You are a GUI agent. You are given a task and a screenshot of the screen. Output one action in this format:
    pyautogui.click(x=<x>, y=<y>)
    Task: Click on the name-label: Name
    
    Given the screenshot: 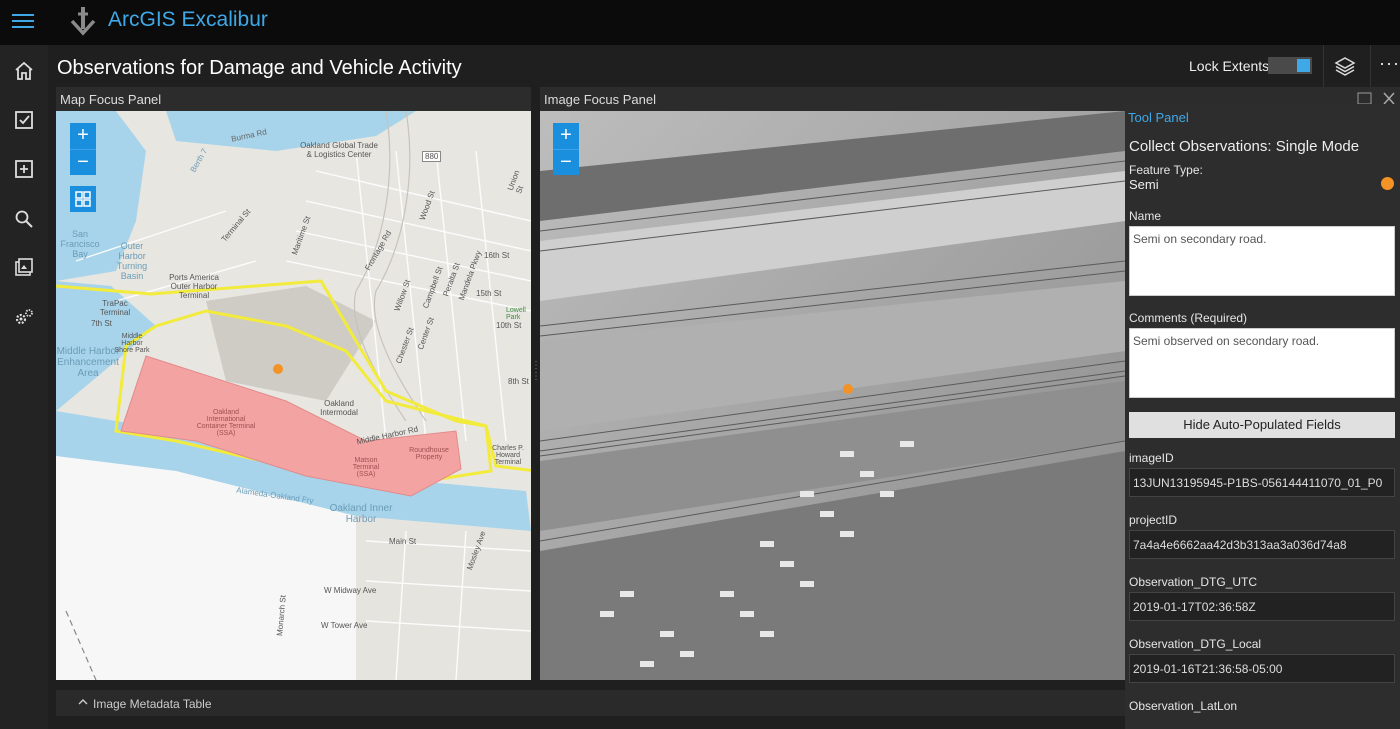 What is the action you would take?
    pyautogui.click(x=1145, y=216)
    